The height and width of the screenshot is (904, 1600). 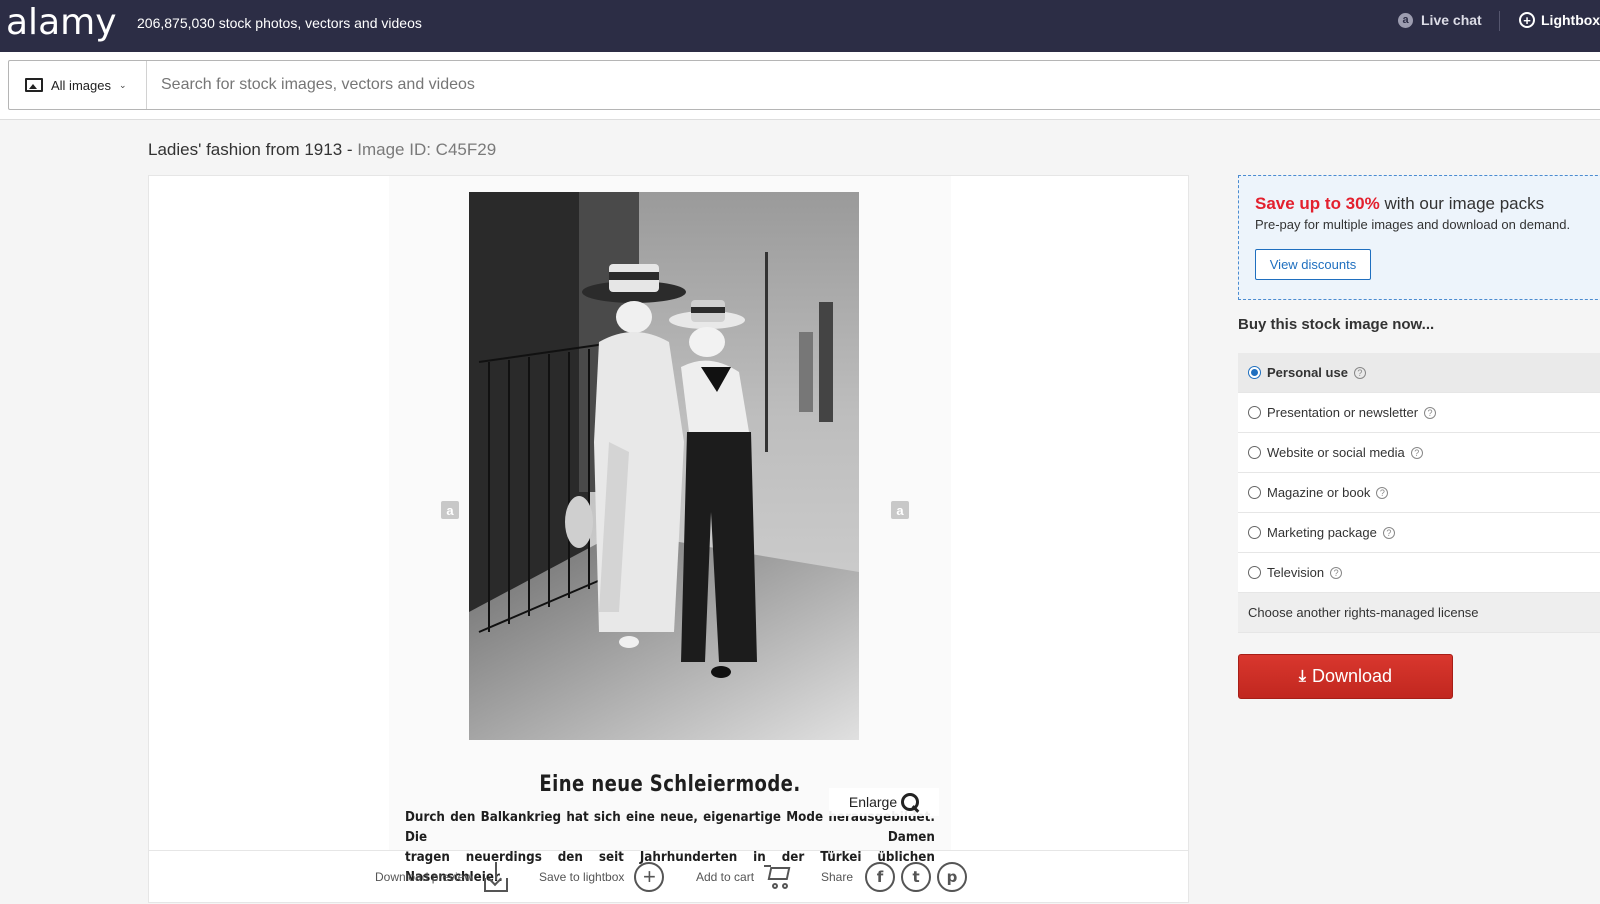 I want to click on enlarge-button: Enlarge, so click(x=884, y=802).